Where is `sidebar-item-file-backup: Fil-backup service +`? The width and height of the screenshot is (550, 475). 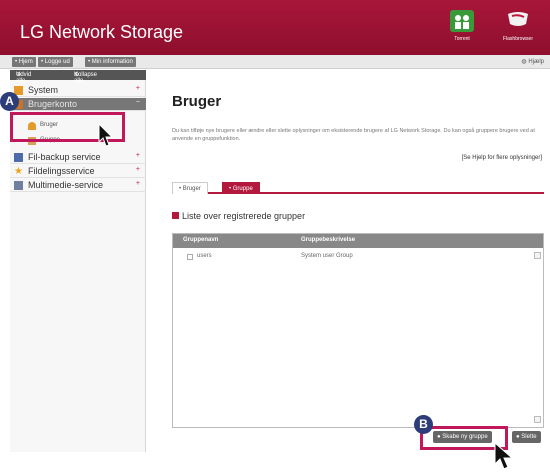
sidebar-item-file-backup: Fil-backup service + is located at coordinates (78, 157).